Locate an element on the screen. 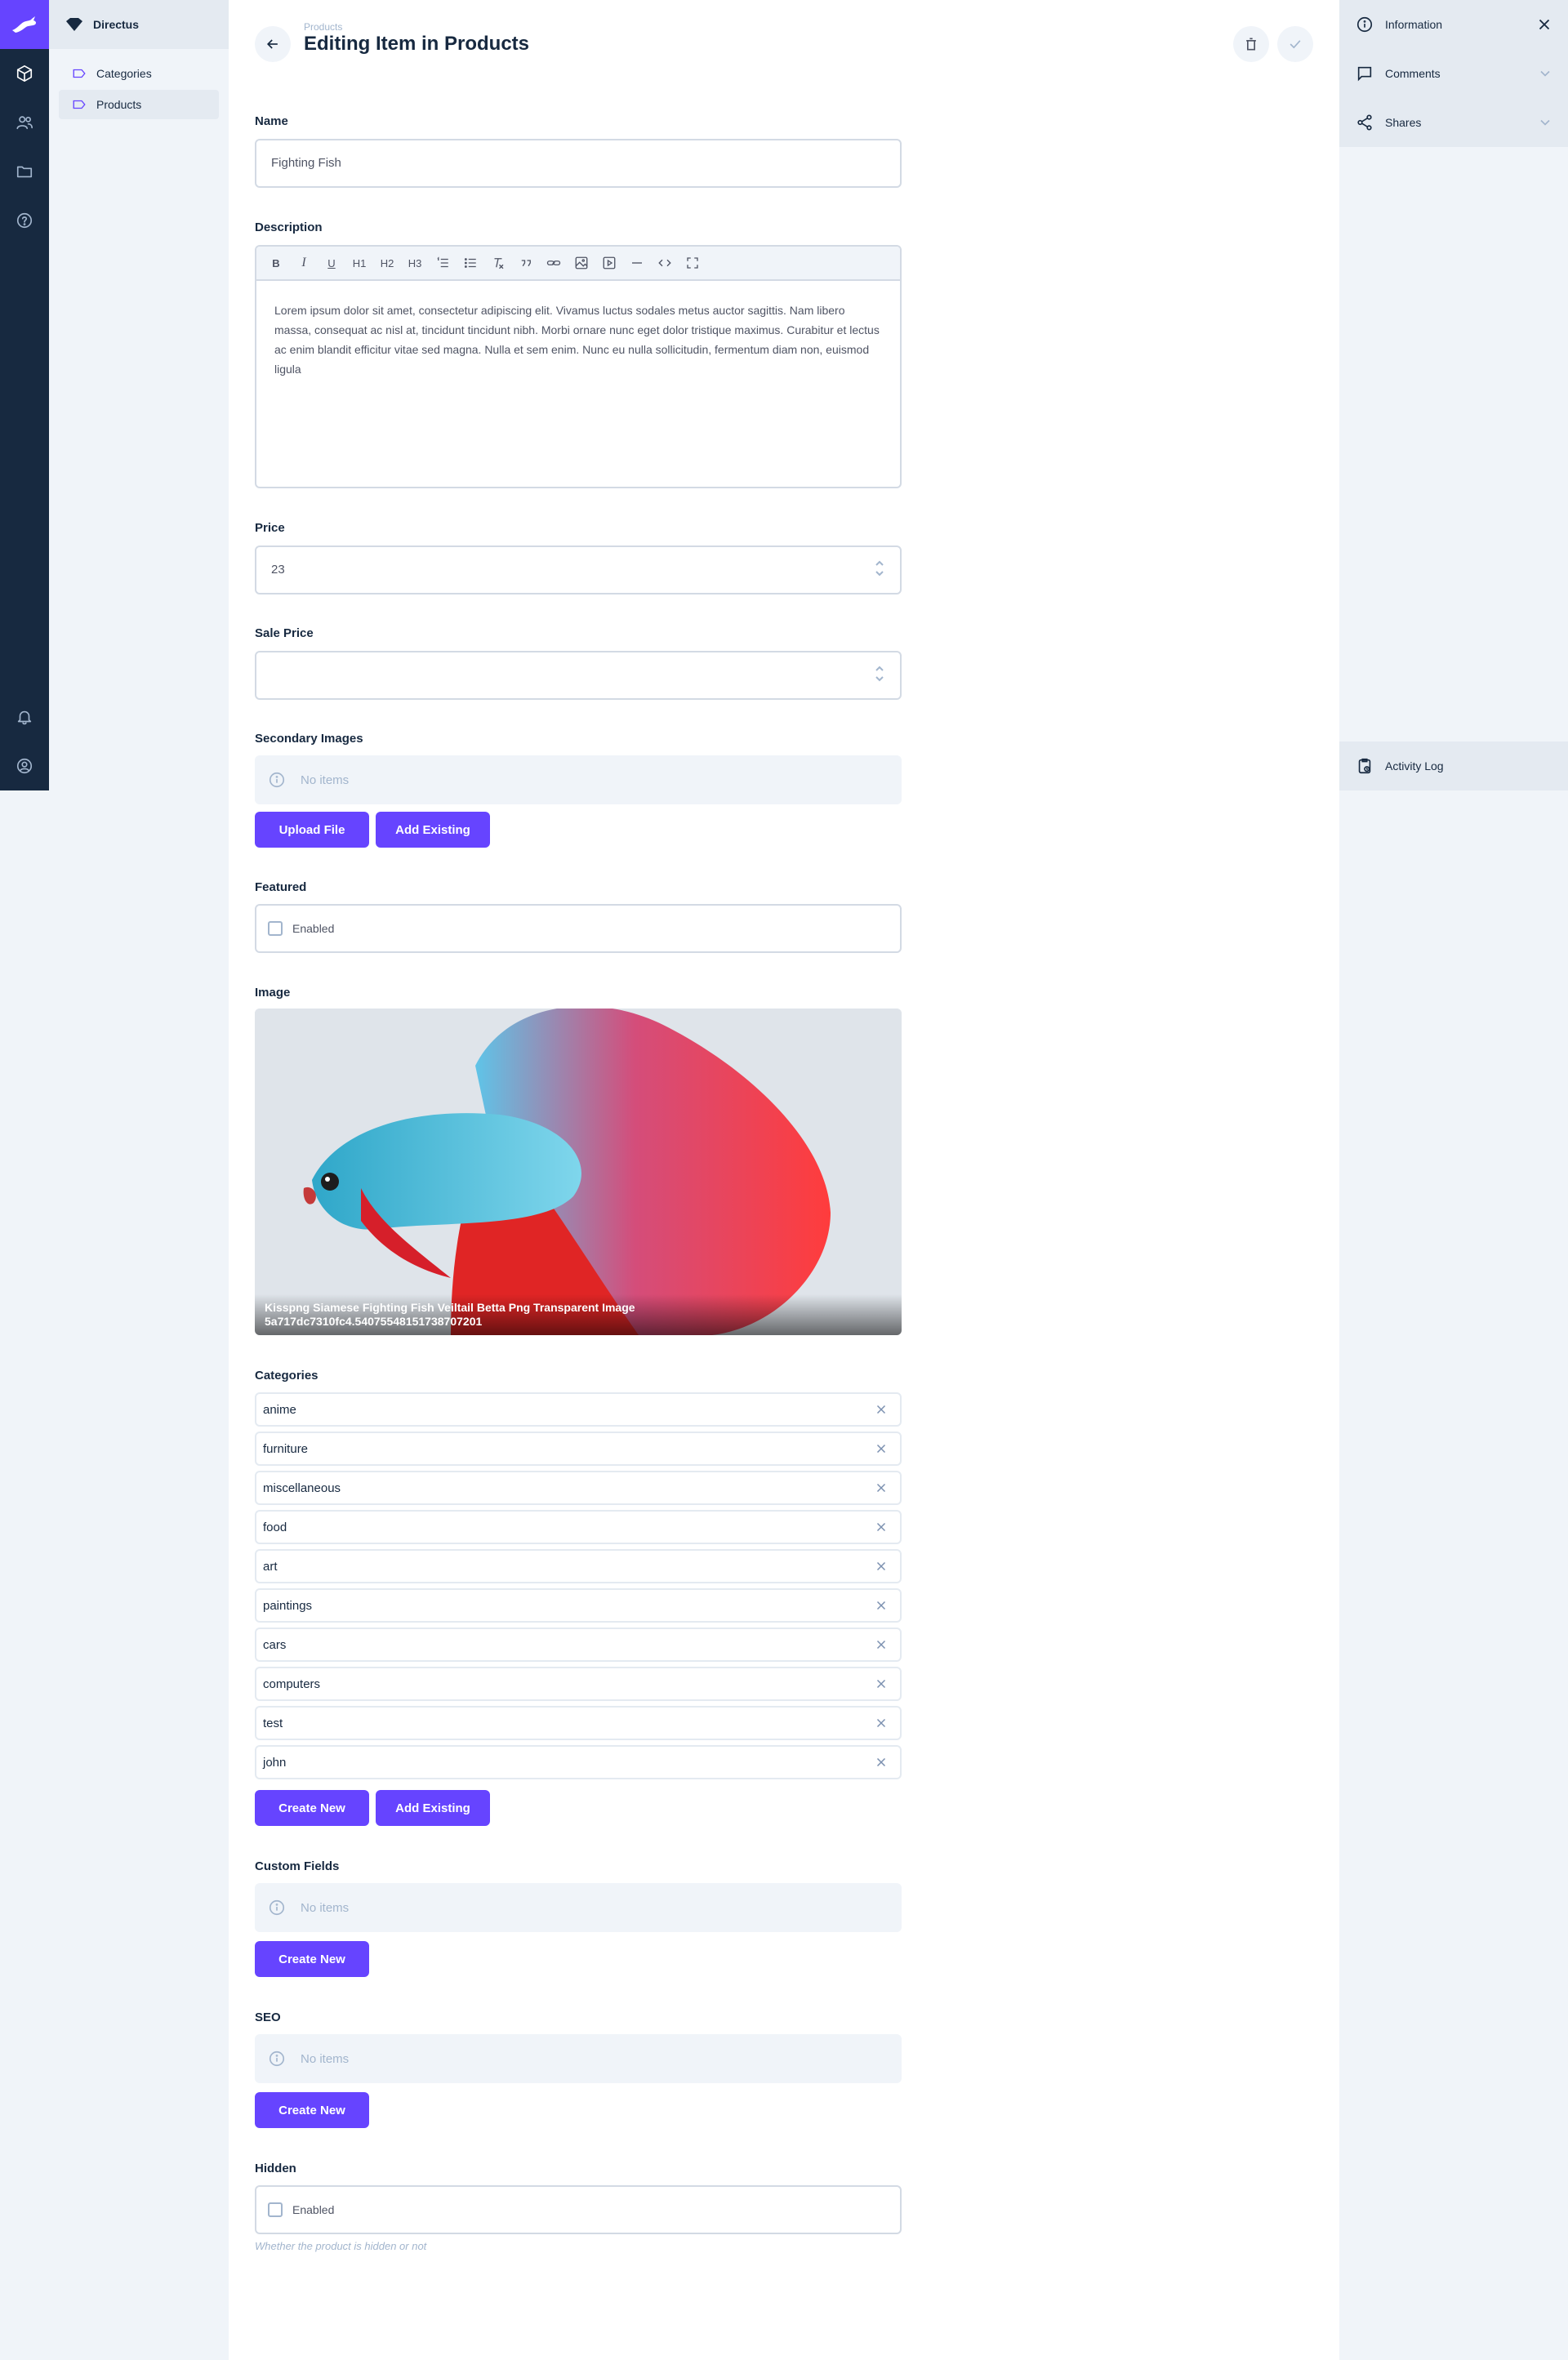 Image resolution: width=1568 pixels, height=2360 pixels. fullscreen-icon is located at coordinates (692, 263).